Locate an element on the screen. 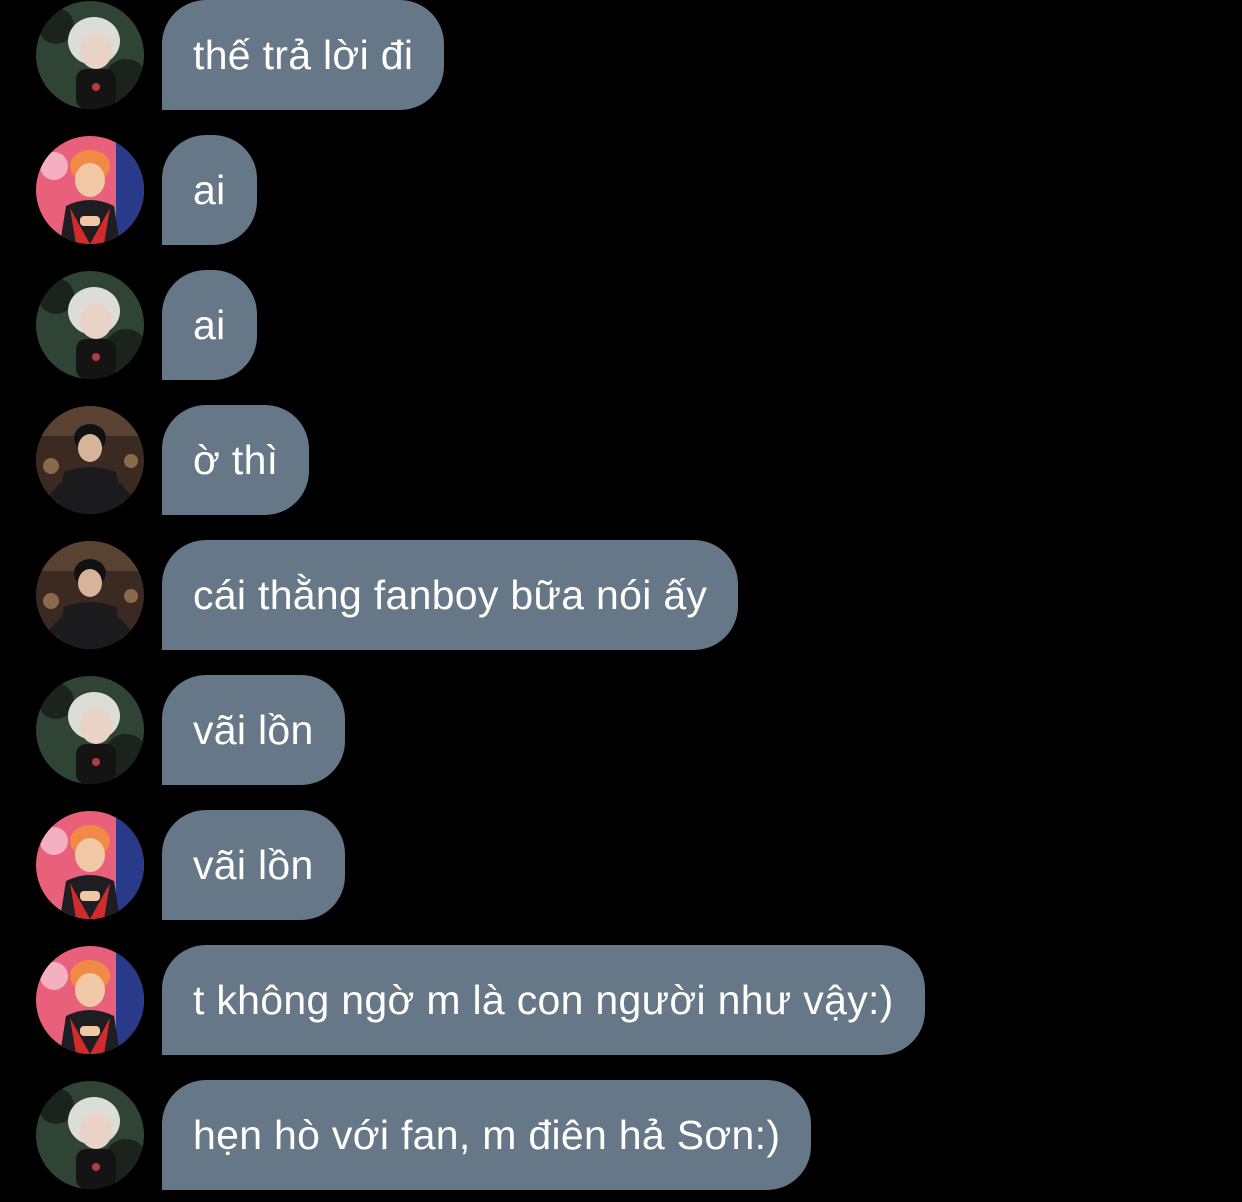 This screenshot has width=1242, height=1202. message-row: thế trả lời đi is located at coordinates (621, 55).